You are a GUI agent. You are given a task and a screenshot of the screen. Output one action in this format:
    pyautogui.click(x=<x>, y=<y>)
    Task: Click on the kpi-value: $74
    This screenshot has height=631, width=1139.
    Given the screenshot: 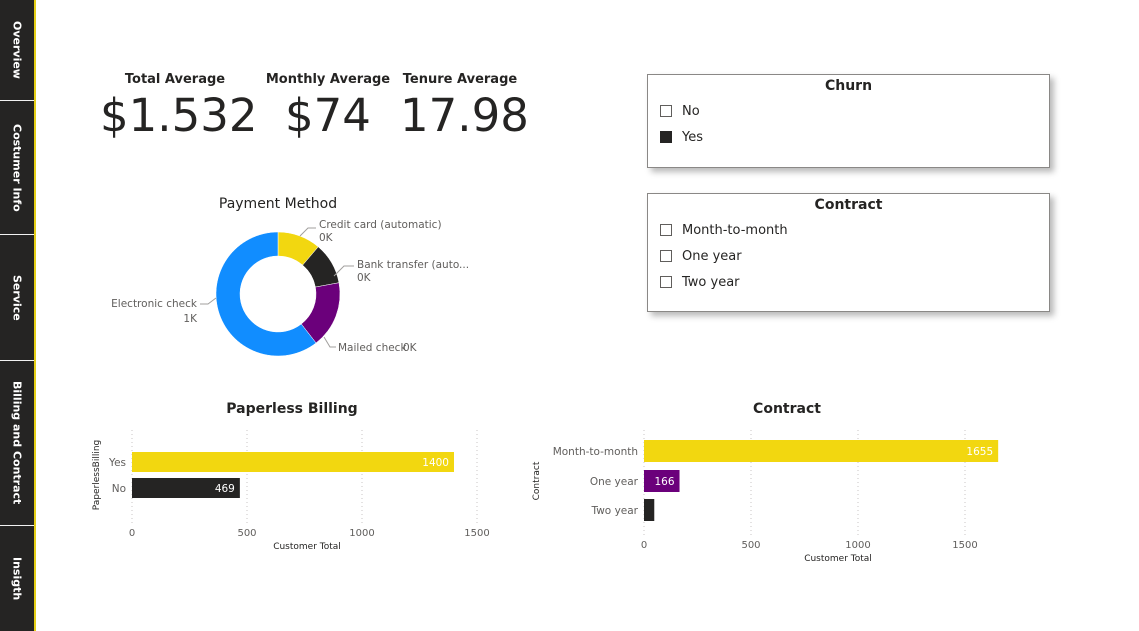 What is the action you would take?
    pyautogui.click(x=328, y=115)
    